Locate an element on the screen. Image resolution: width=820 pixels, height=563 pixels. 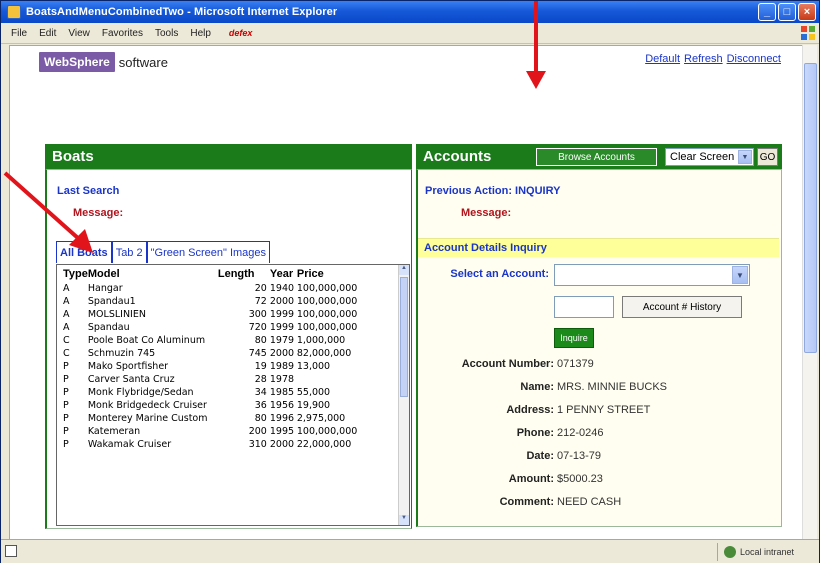
menu-help: Help is located at coordinates (200, 33).